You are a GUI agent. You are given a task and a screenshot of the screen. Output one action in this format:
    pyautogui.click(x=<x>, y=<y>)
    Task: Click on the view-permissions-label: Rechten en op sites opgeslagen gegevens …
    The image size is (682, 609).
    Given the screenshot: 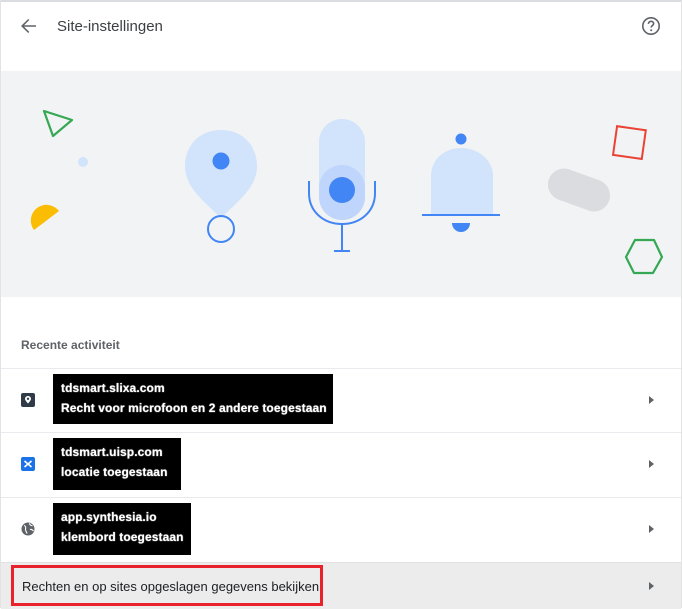 What is the action you would take?
    pyautogui.click(x=171, y=586)
    